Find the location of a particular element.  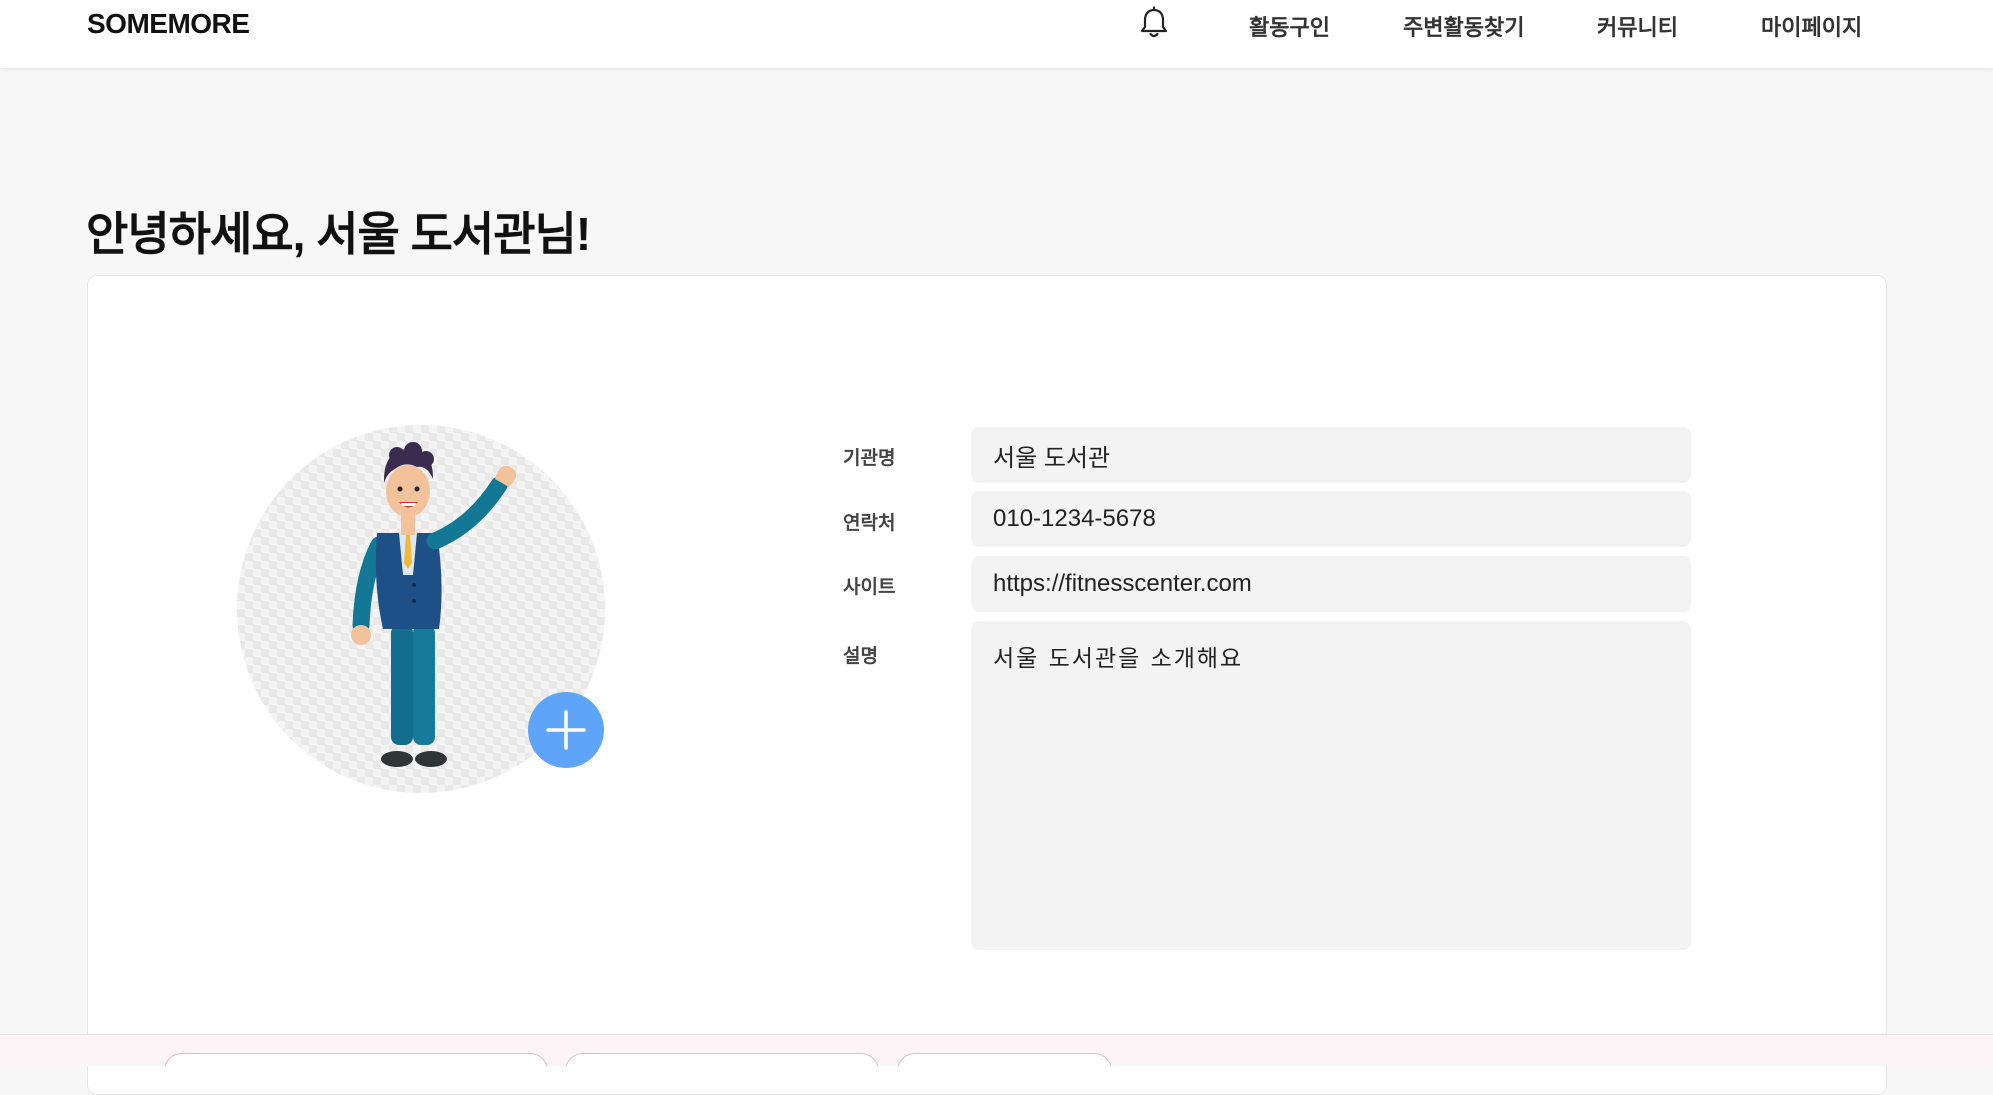

plus-icon is located at coordinates (566, 730).